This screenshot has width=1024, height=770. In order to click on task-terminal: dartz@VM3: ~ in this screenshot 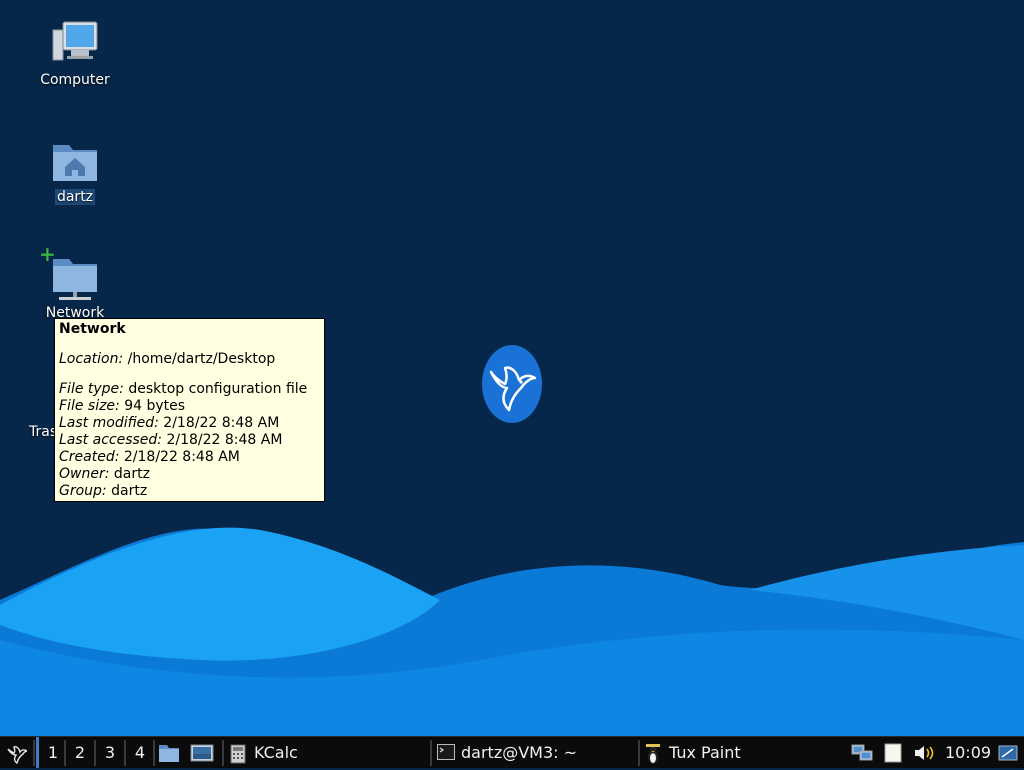, I will do `click(534, 752)`.